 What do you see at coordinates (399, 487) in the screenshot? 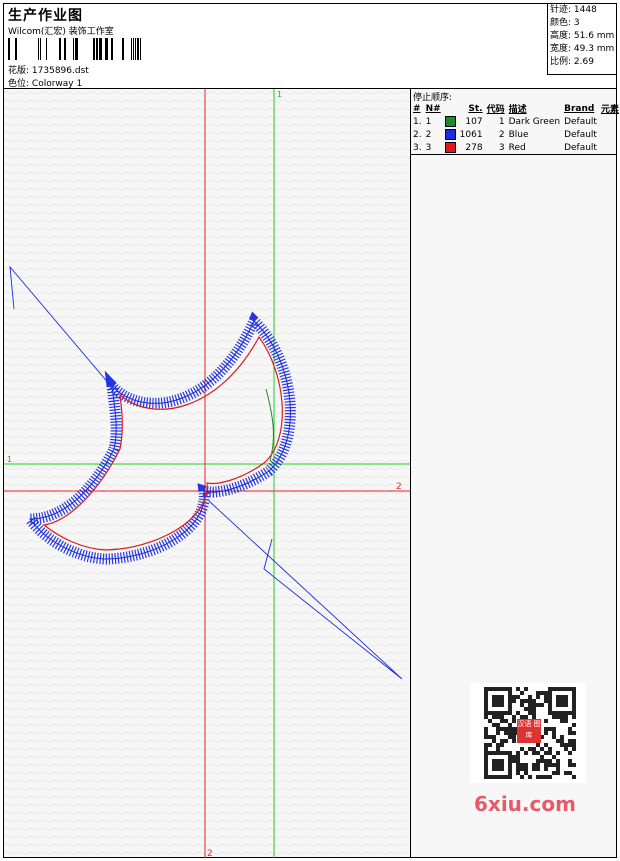
I see `guide-label-red-right: 2` at bounding box center [399, 487].